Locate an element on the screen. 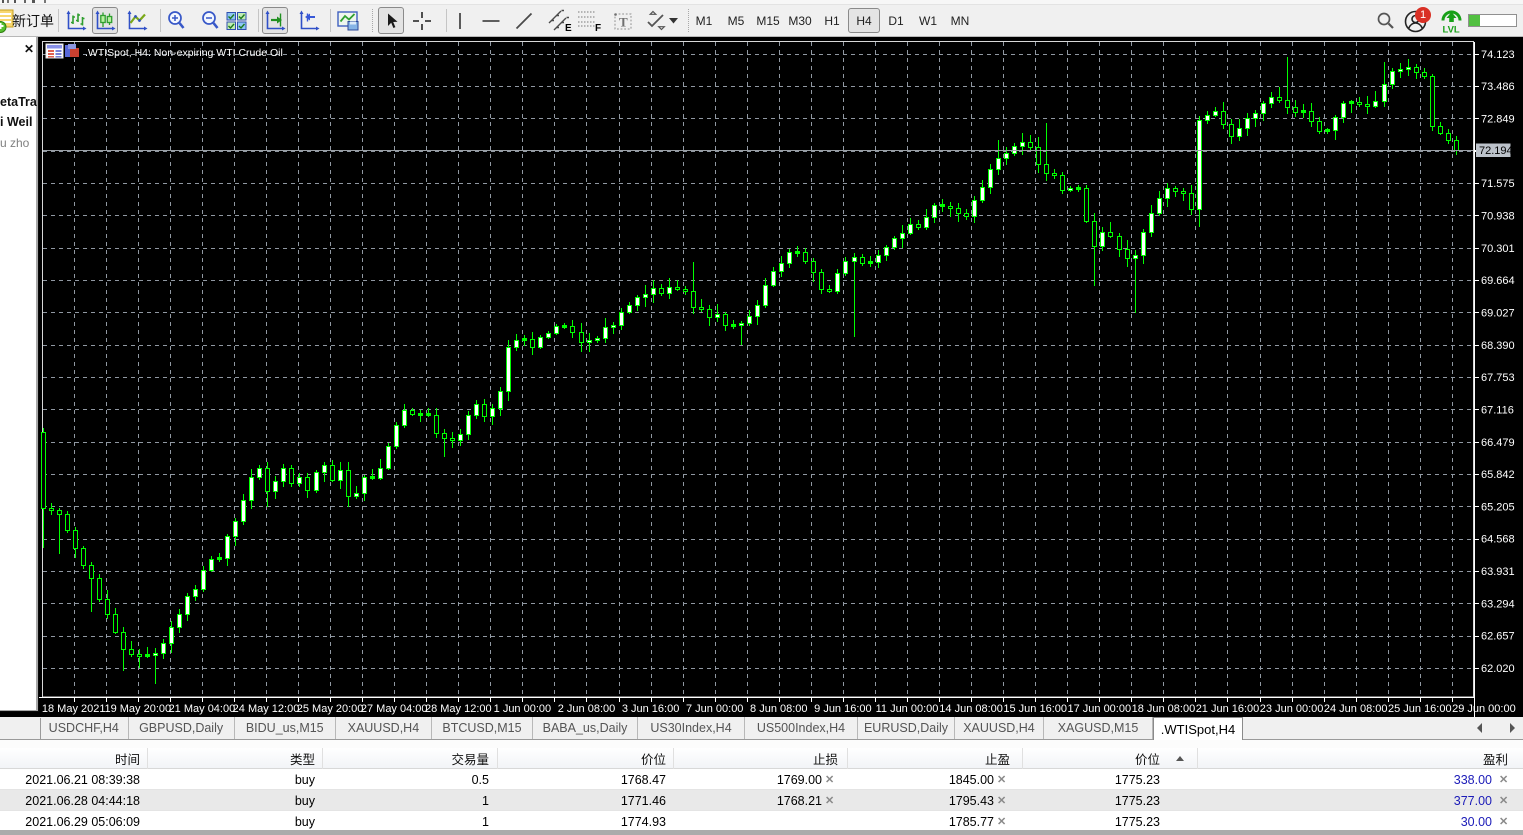  svg-text: 69.027 is located at coordinates (1498, 313).